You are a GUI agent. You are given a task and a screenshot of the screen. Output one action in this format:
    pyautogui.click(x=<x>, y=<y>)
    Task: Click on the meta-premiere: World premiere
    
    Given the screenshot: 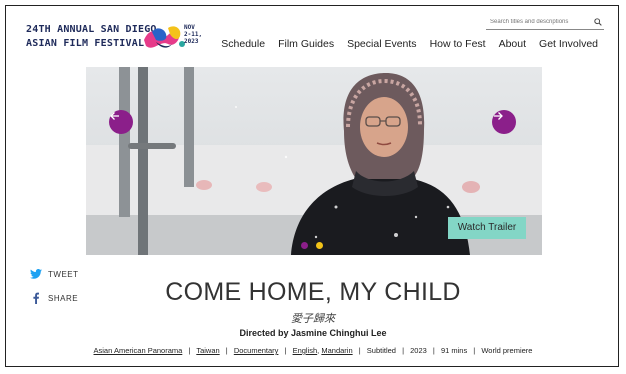 What is the action you would take?
    pyautogui.click(x=507, y=350)
    